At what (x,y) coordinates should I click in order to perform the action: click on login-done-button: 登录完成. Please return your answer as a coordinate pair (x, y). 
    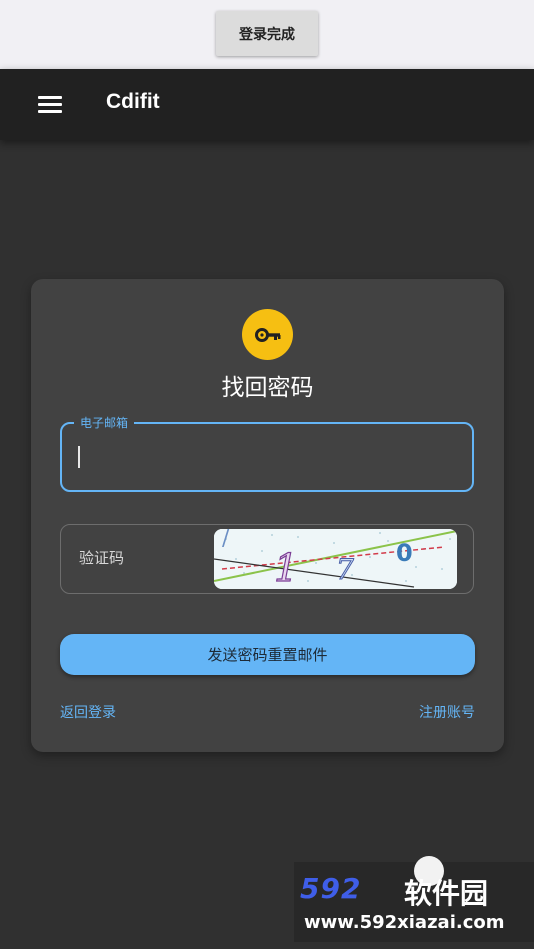
    Looking at the image, I should click on (267, 33).